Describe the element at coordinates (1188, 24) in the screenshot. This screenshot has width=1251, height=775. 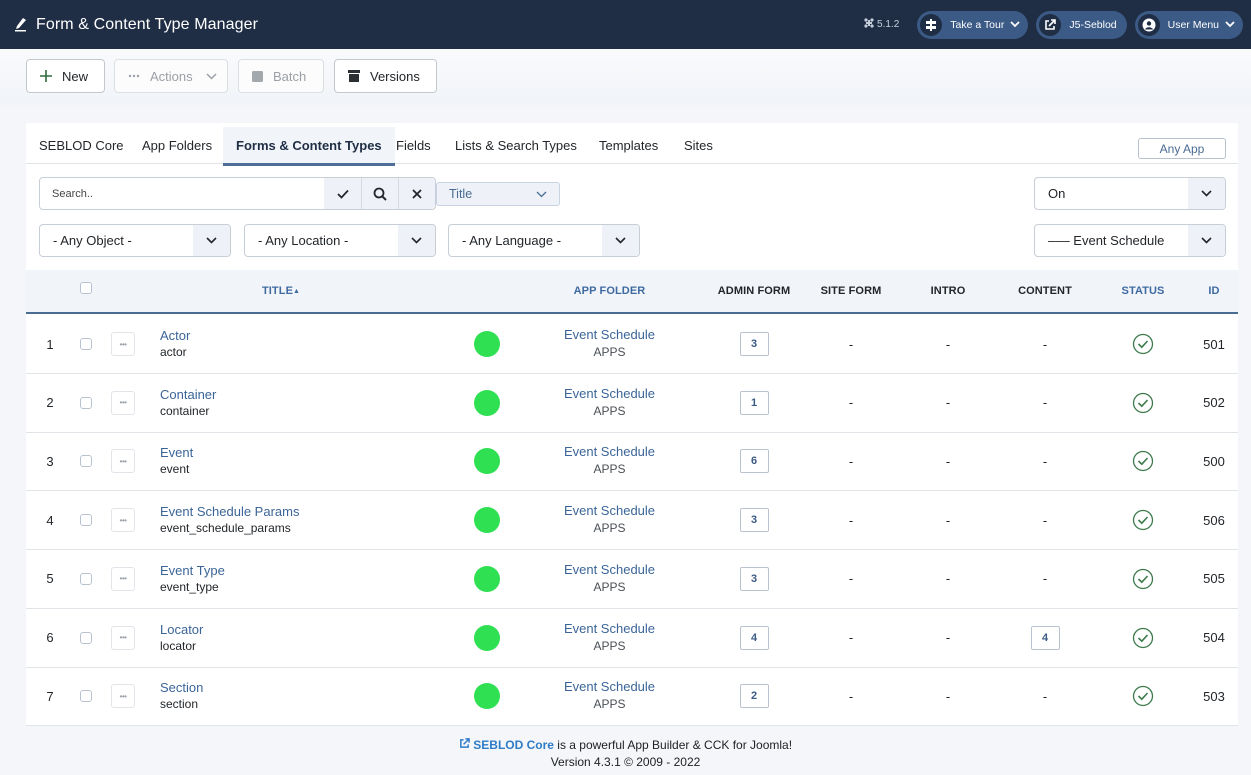
I see `user-menu-button: User Menu` at that location.